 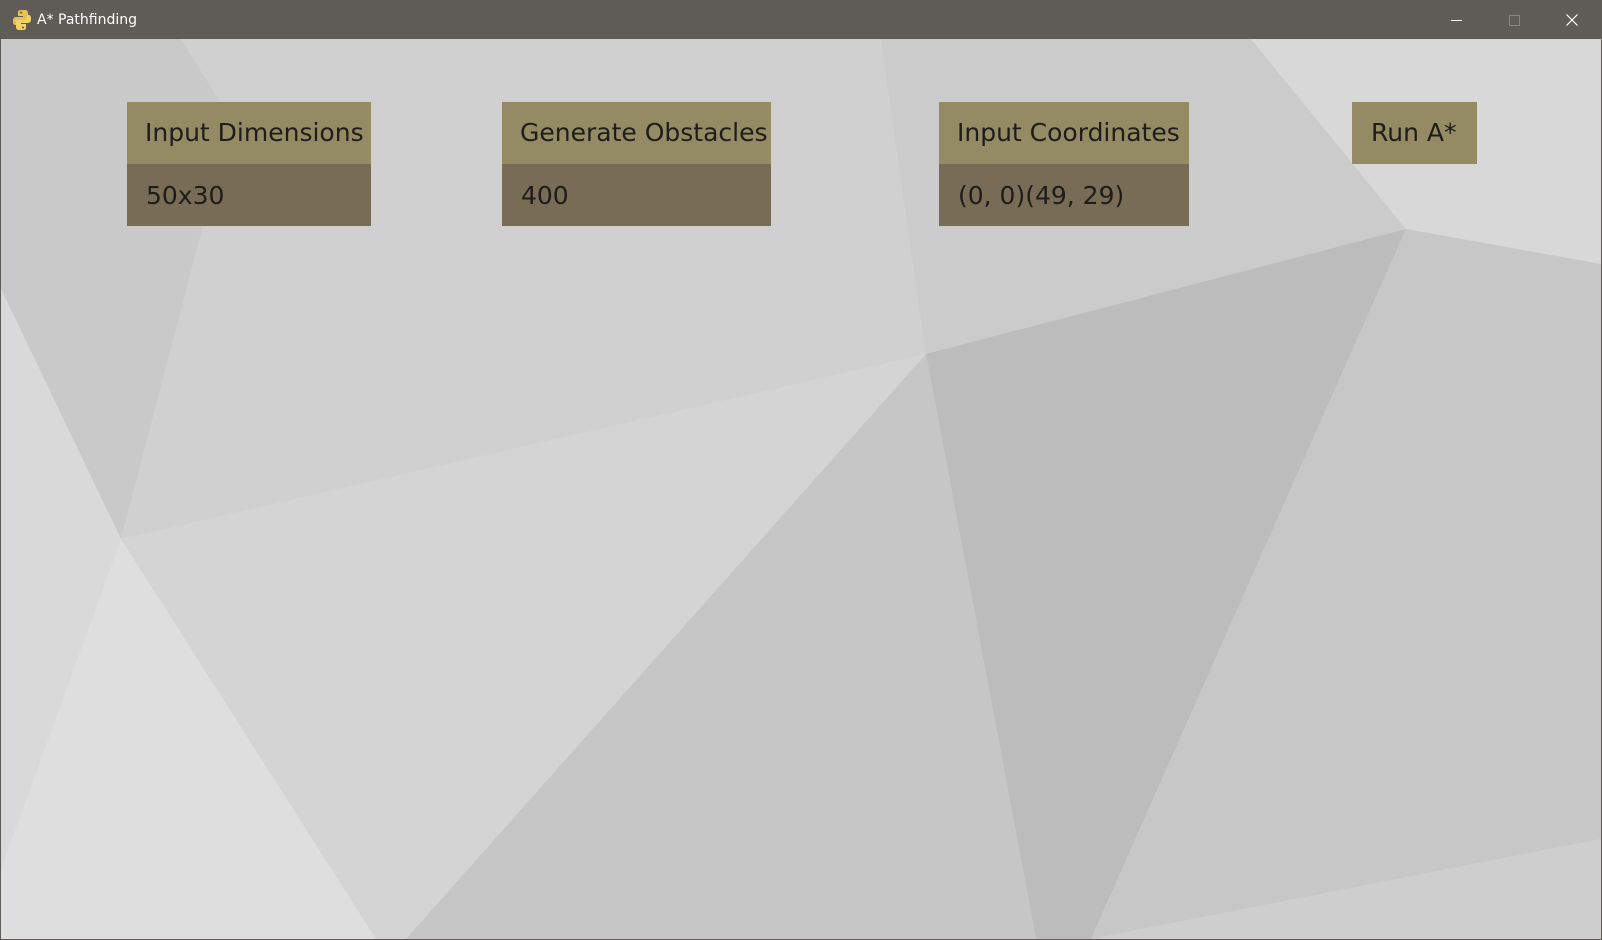 I want to click on python-icon, so click(x=22, y=20).